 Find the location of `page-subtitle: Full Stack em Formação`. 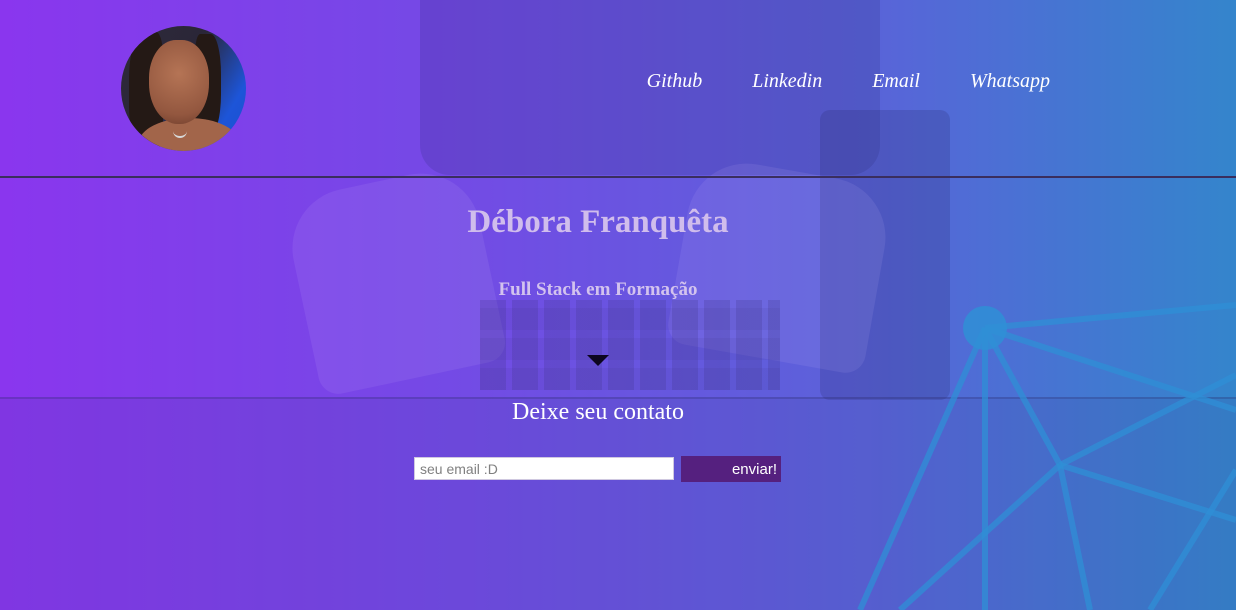

page-subtitle: Full Stack em Formação is located at coordinates (598, 289).